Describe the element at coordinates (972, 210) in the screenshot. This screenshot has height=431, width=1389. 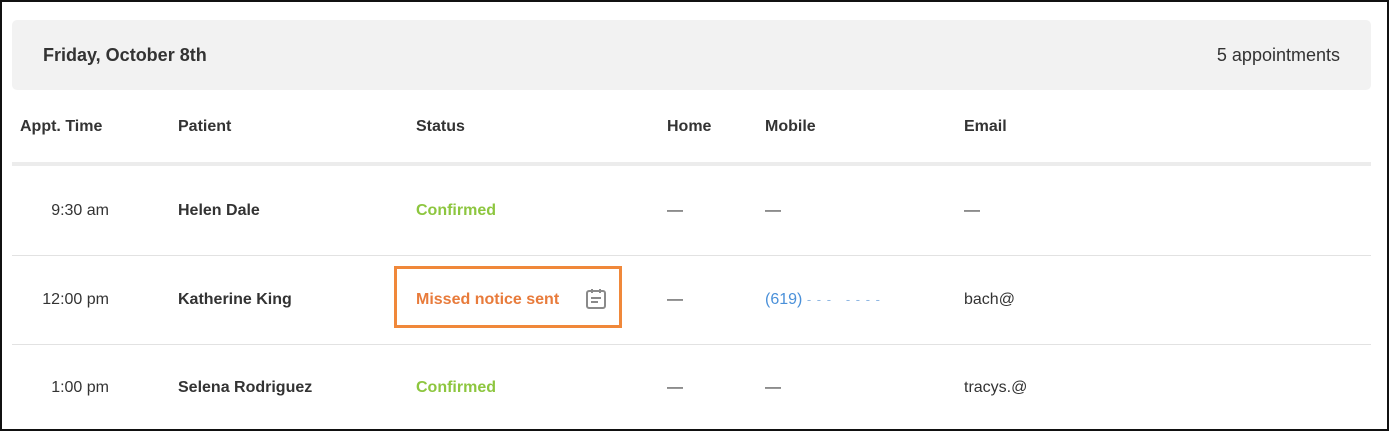
I see `email: —` at that location.